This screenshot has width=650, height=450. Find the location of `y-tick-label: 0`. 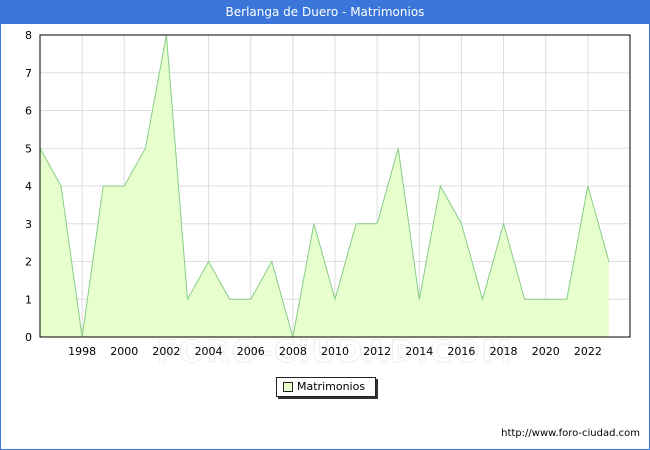

y-tick-label: 0 is located at coordinates (28, 337).